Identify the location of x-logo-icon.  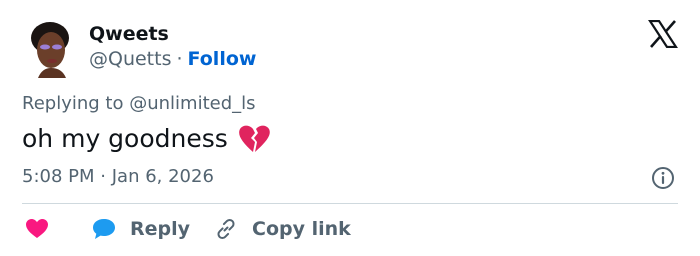
(663, 34).